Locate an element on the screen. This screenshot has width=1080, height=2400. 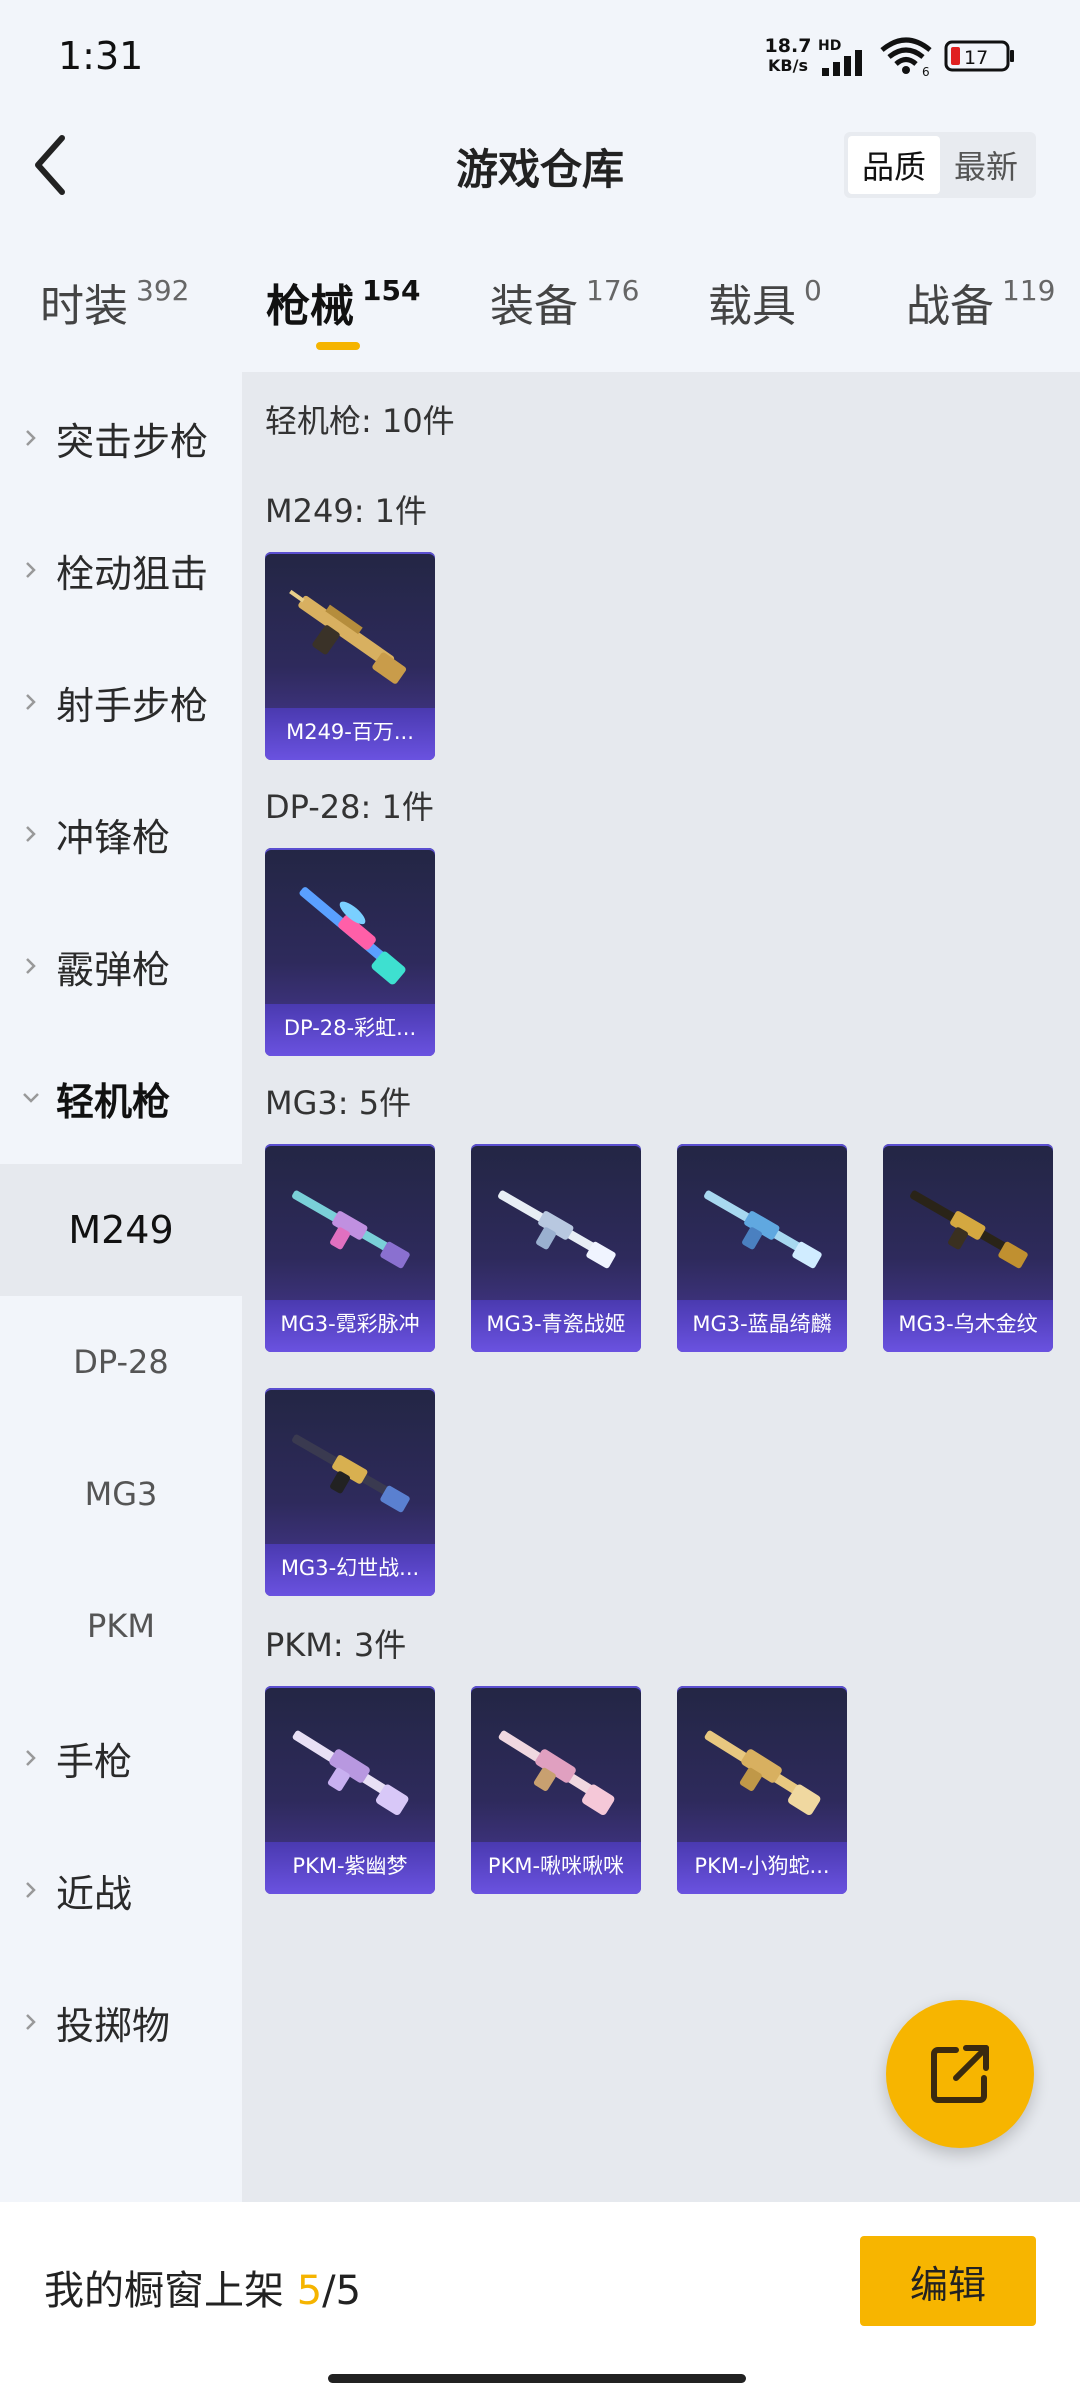
share-button is located at coordinates (960, 2074).